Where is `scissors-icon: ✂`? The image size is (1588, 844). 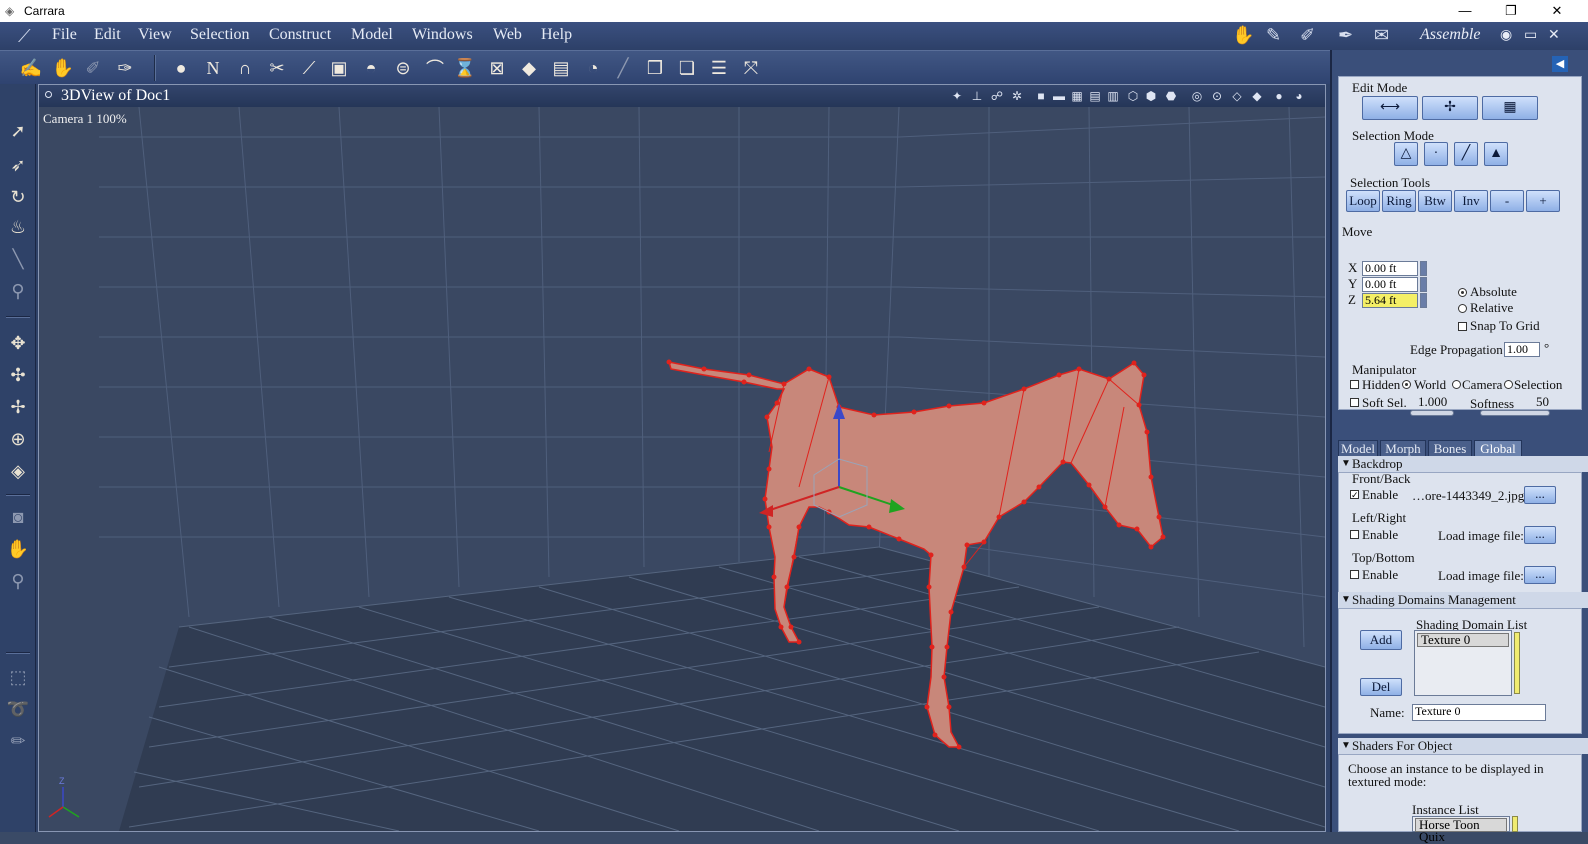 scissors-icon: ✂ is located at coordinates (277, 68).